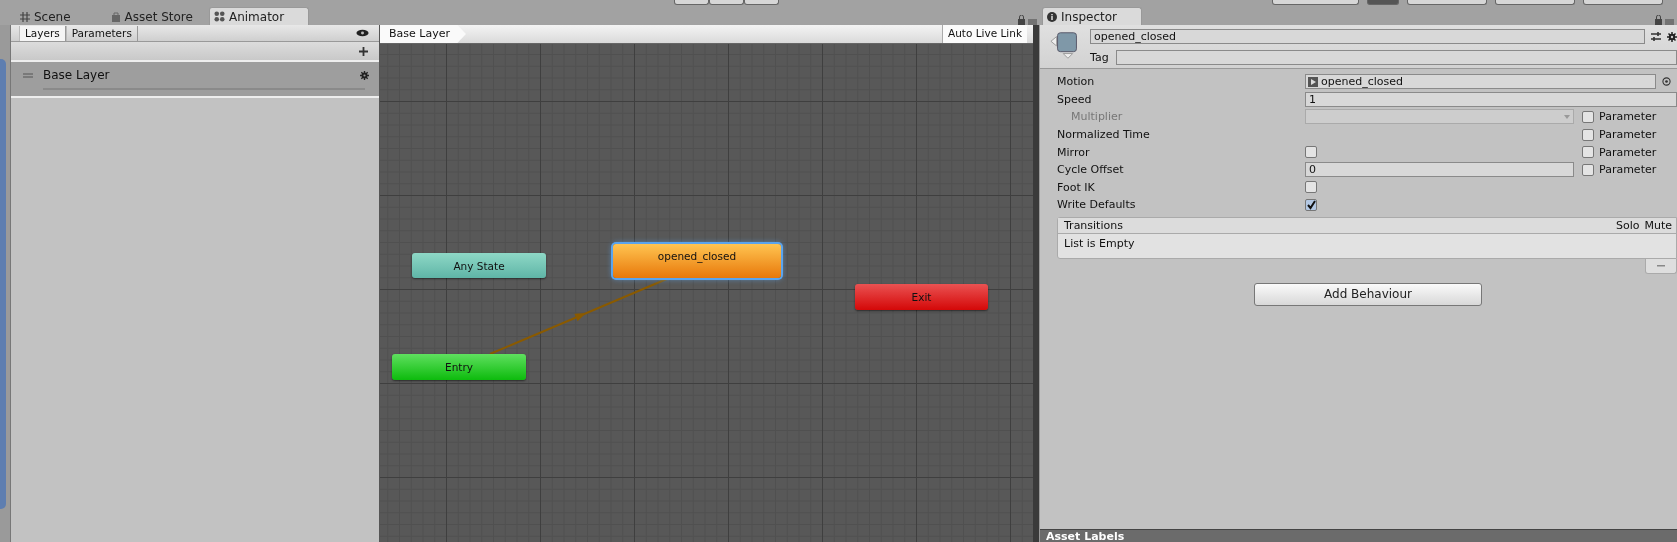 The image size is (1677, 542). I want to click on layer-name: Base Layer, so click(77, 75).